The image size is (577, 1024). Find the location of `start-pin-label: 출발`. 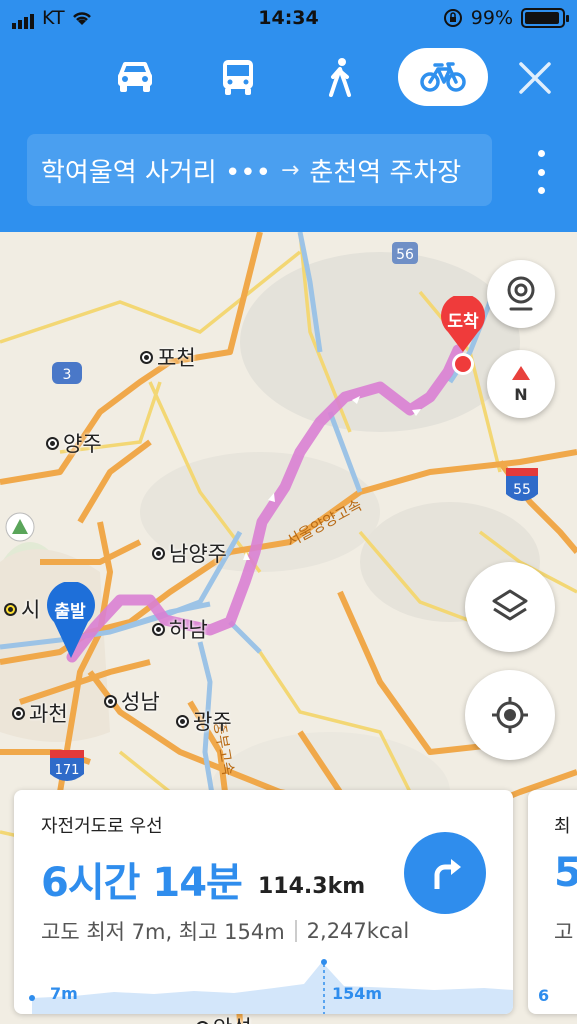

start-pin-label: 출발 is located at coordinates (70, 611).